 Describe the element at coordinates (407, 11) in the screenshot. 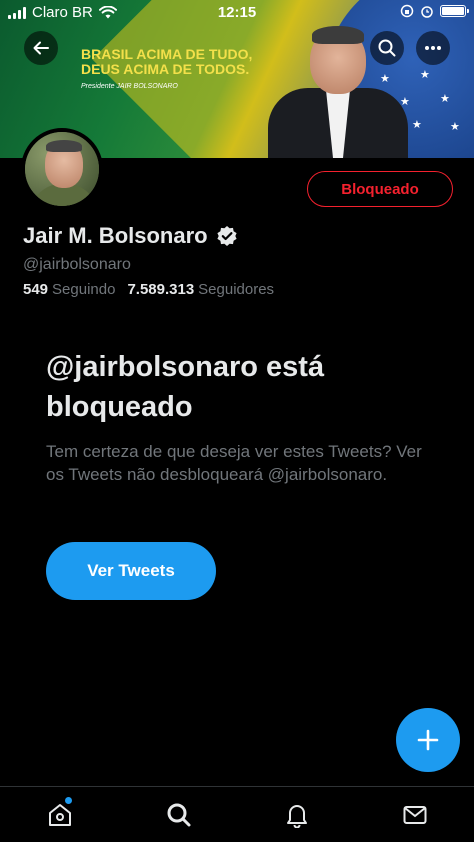

I see `orientation-lock-icon` at that location.